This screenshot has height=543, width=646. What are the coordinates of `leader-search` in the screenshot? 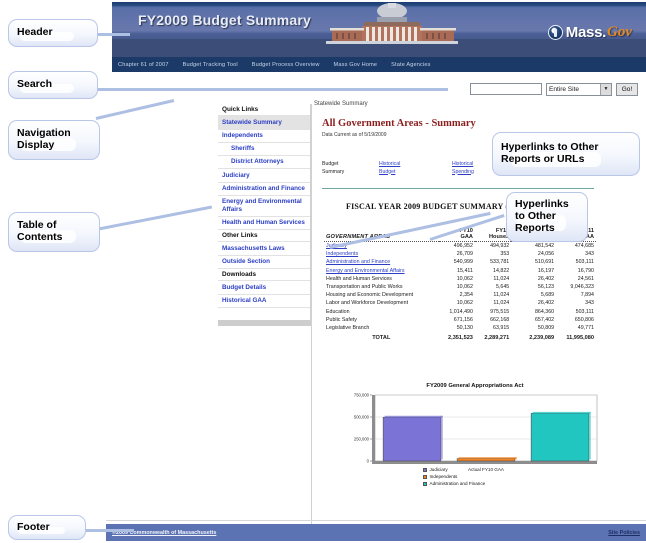 It's located at (272, 89).